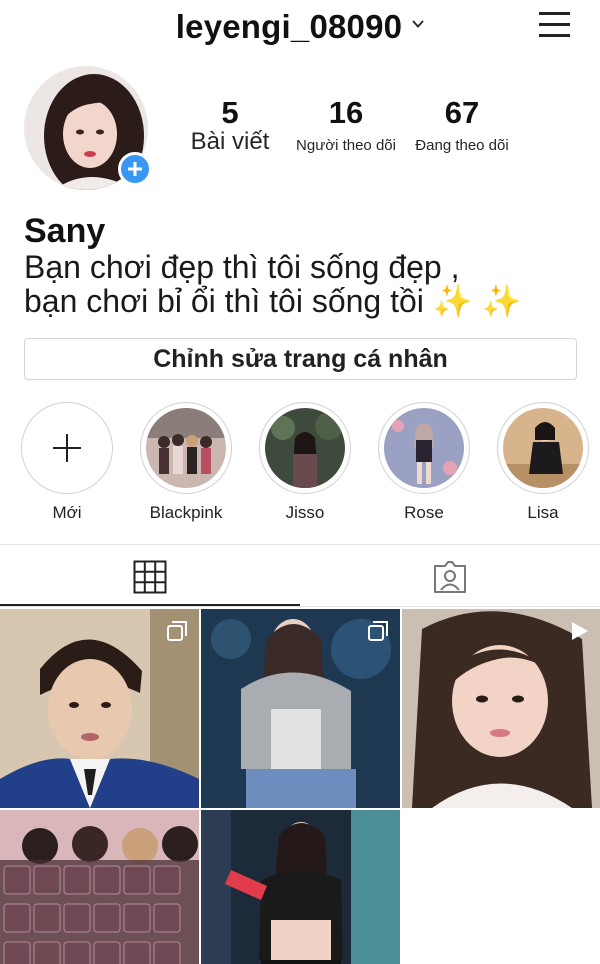 Image resolution: width=600 pixels, height=964 pixels. I want to click on highlight-jisso: Jisso, so click(305, 462).